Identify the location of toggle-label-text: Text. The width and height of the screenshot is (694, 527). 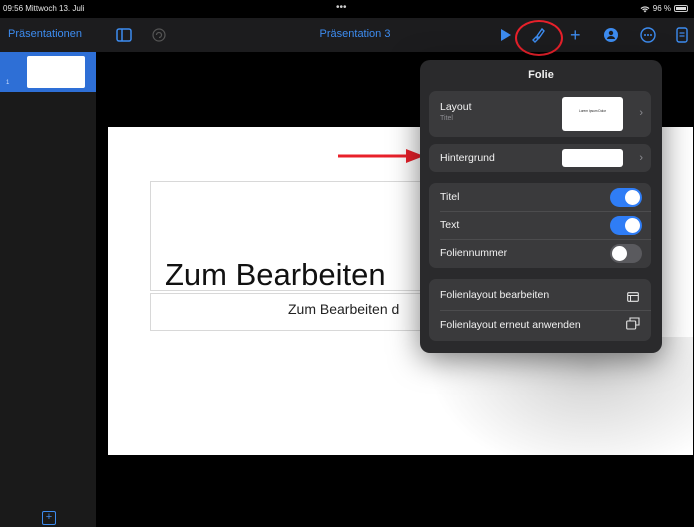
(450, 225).